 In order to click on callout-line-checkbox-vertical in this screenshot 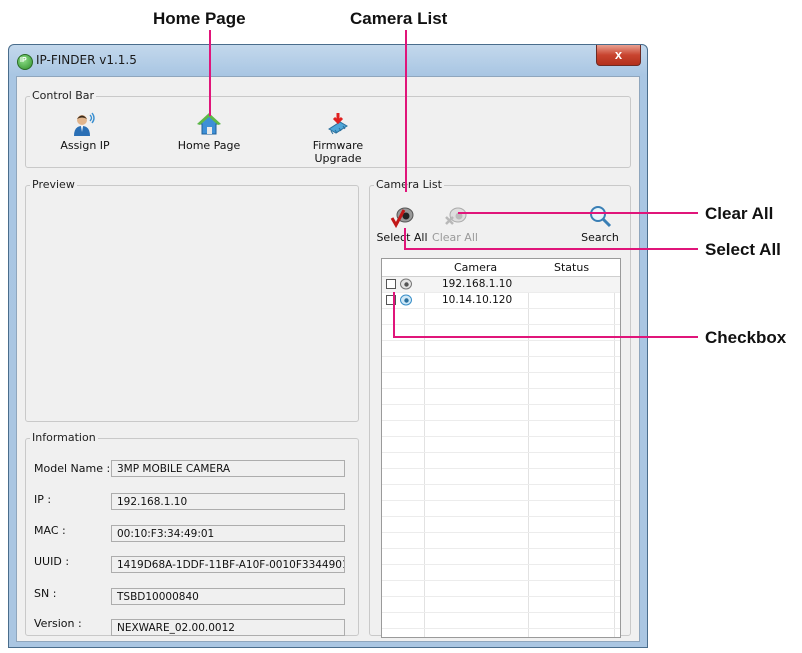, I will do `click(394, 315)`.